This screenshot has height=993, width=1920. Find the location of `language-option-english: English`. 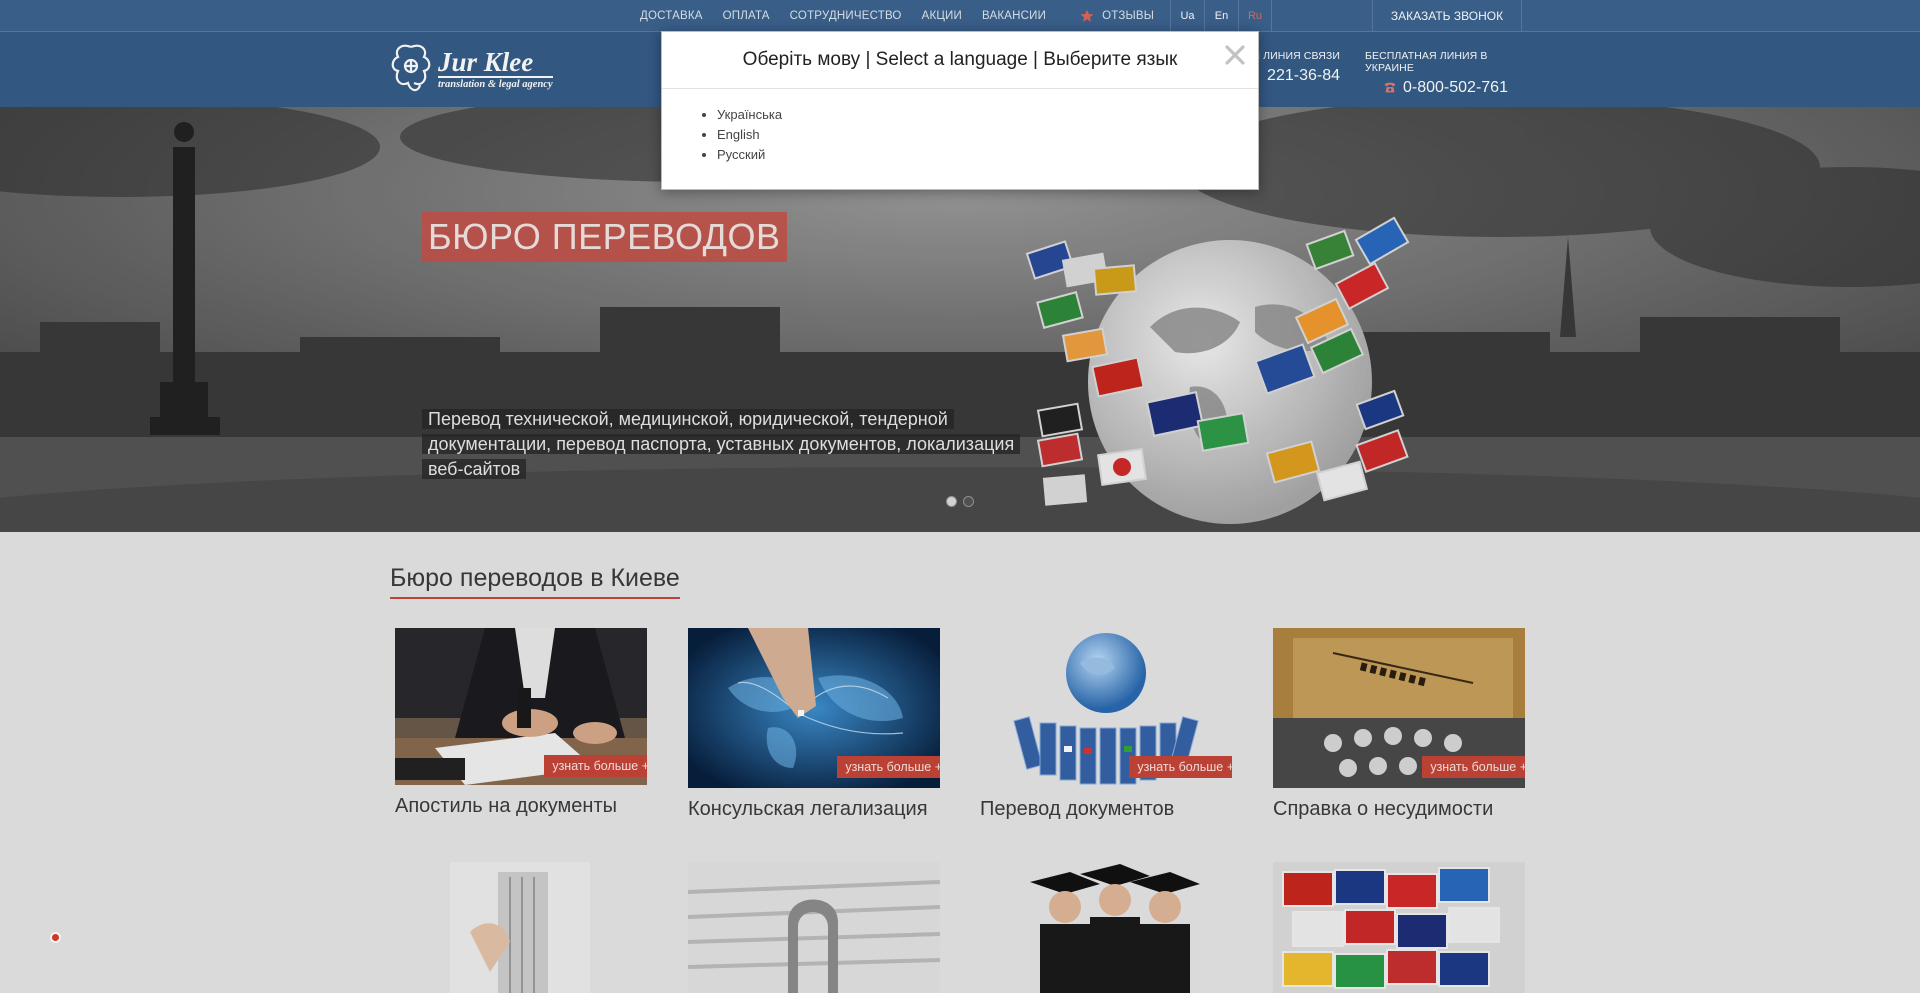

language-option-english: English is located at coordinates (987, 135).